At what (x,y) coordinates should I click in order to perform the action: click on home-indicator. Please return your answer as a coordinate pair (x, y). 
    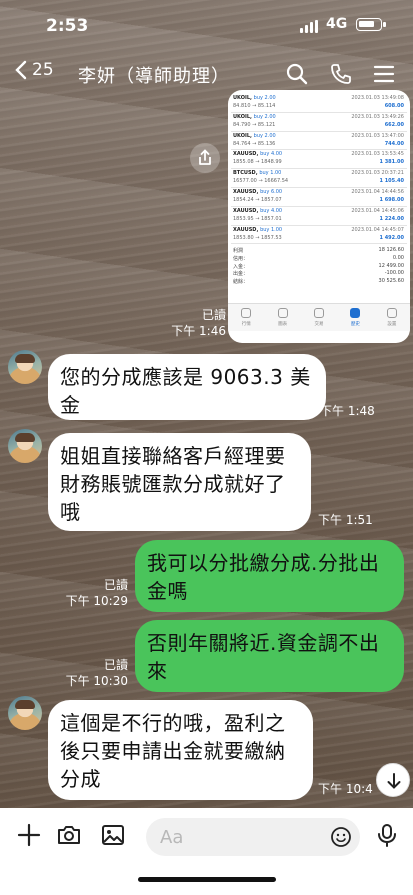
    Looking at the image, I should click on (207, 879).